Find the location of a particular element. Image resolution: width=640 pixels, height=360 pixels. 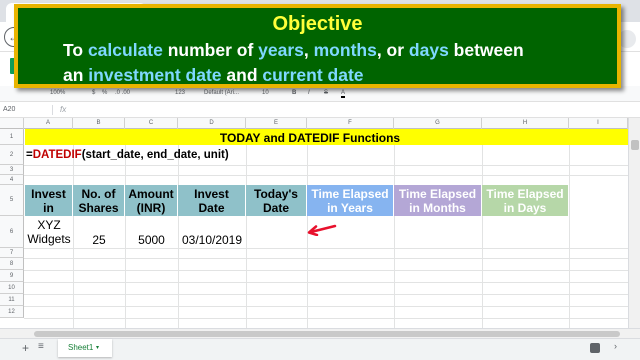

row-header: 11 is located at coordinates (12, 300).